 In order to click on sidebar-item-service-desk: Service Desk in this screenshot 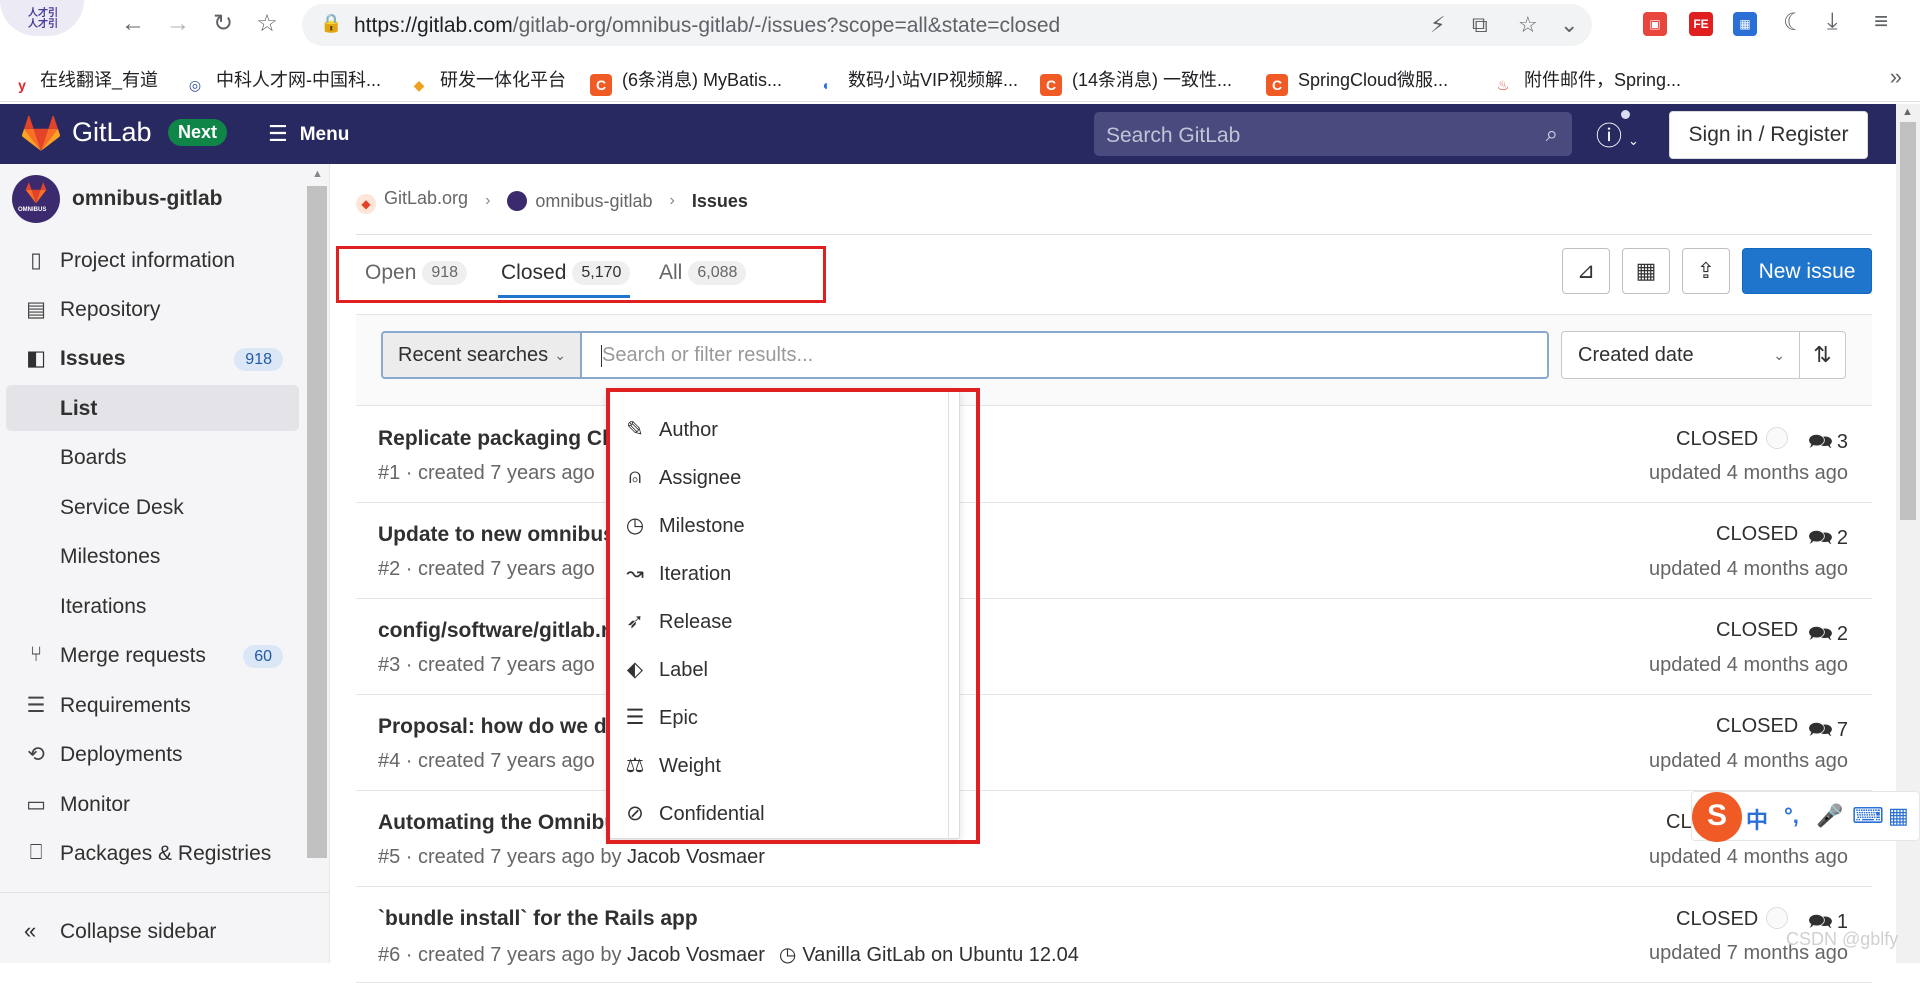, I will do `click(152, 507)`.